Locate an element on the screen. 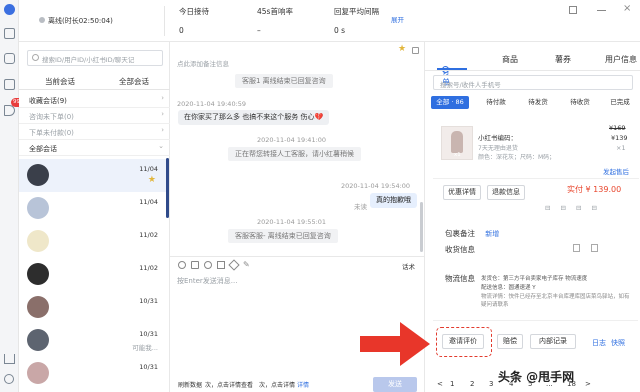 This screenshot has height=392, width=640. session-date: 10/31 is located at coordinates (148, 367).